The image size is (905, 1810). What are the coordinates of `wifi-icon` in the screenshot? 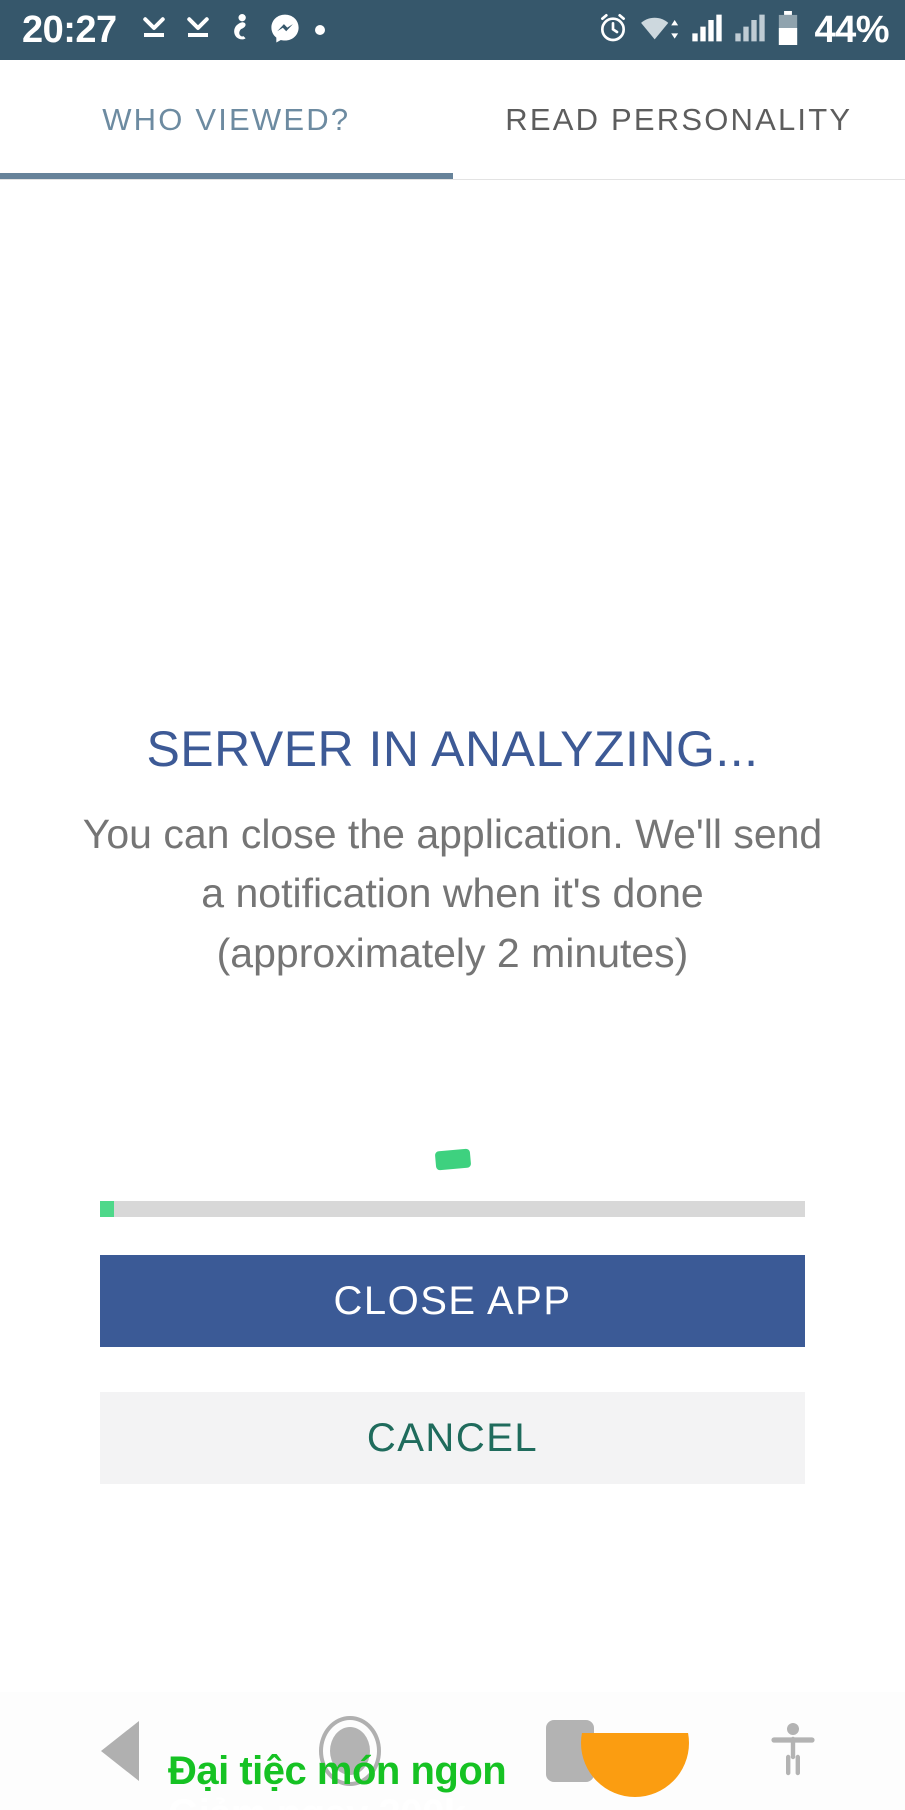 It's located at (660, 30).